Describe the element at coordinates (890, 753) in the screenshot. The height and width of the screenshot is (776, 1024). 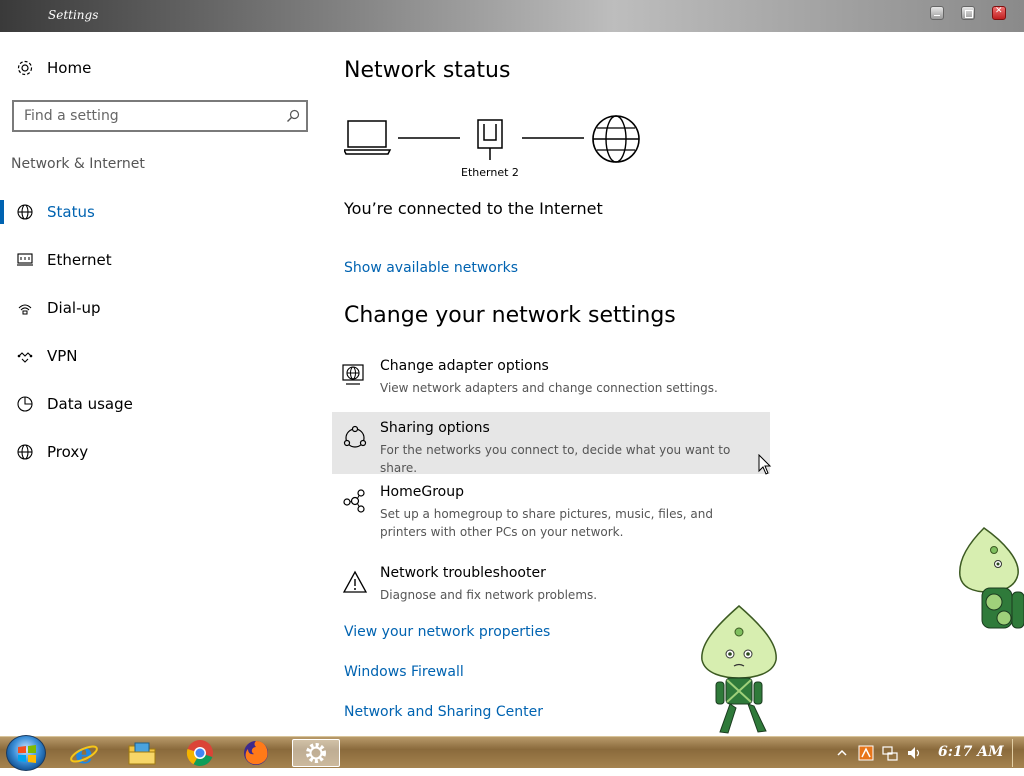
I see `network-tray-icon` at that location.